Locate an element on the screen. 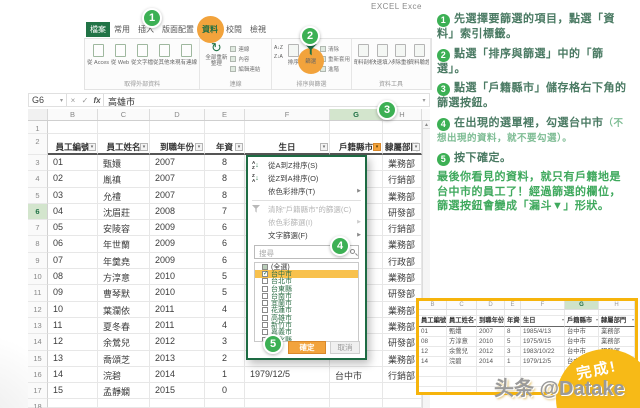  ribbon-button: 從文字檔 is located at coordinates (142, 53).